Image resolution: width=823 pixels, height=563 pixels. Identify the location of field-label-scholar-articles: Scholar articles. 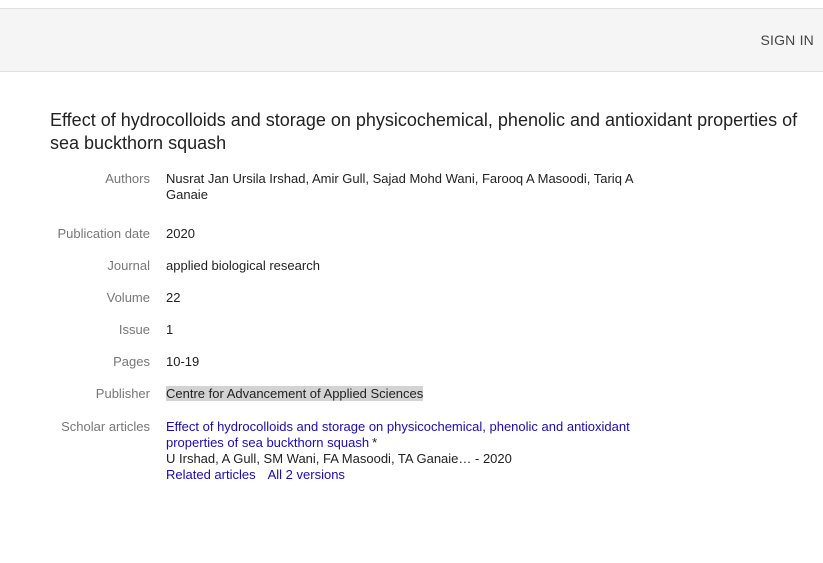
(105, 426).